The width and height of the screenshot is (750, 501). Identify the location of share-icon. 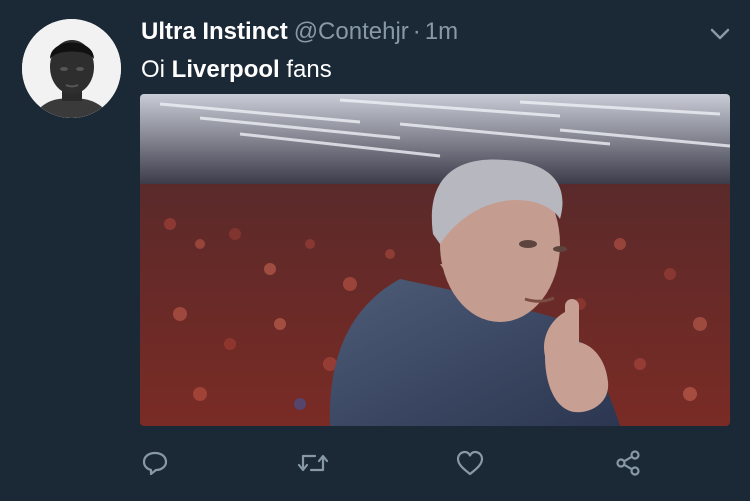
(628, 463).